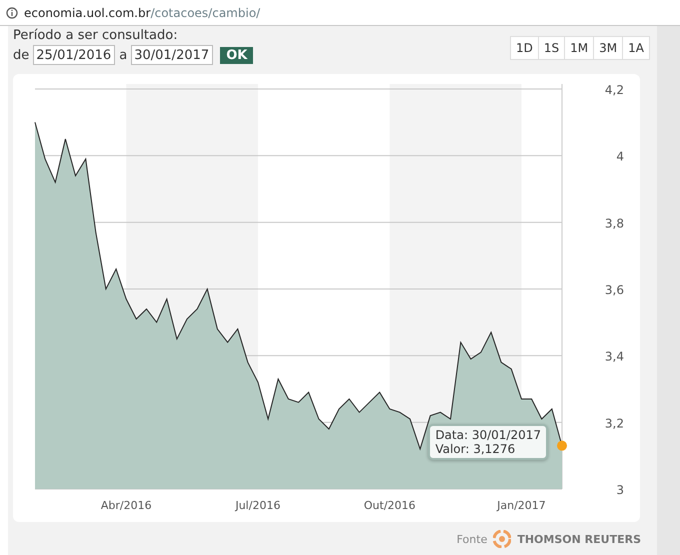 The width and height of the screenshot is (680, 555). Describe the element at coordinates (614, 290) in the screenshot. I see `y-axis-label: 3,6` at that location.